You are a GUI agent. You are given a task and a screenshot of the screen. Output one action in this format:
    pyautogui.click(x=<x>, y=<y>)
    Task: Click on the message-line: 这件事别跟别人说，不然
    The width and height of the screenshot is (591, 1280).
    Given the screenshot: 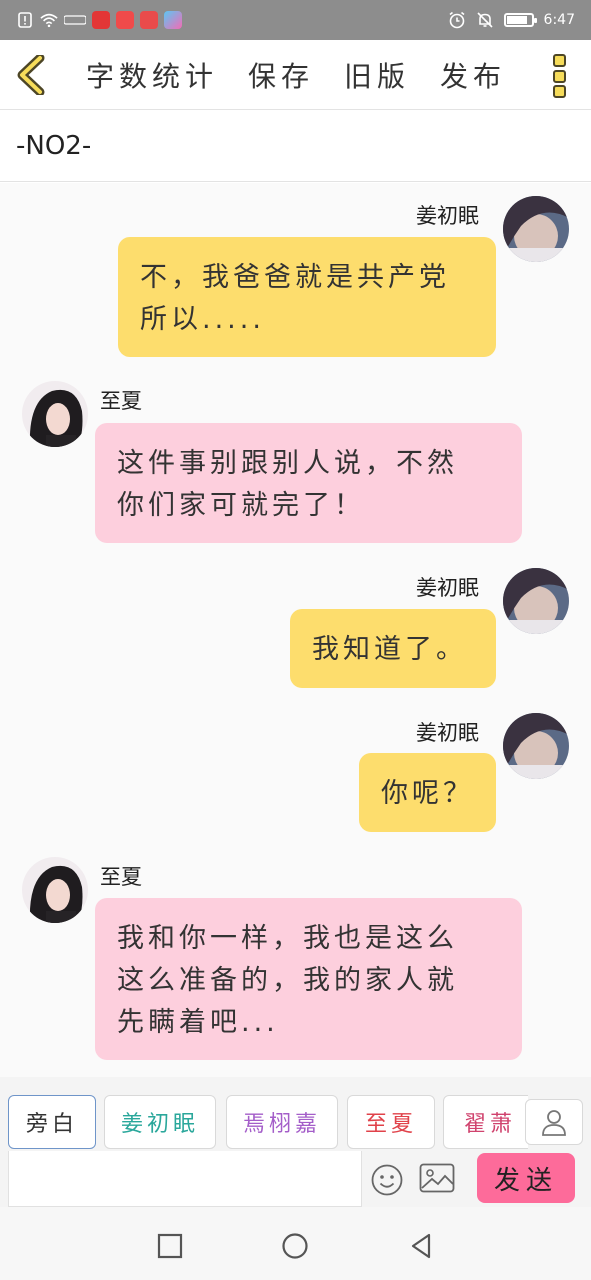 What is the action you would take?
    pyautogui.click(x=287, y=463)
    